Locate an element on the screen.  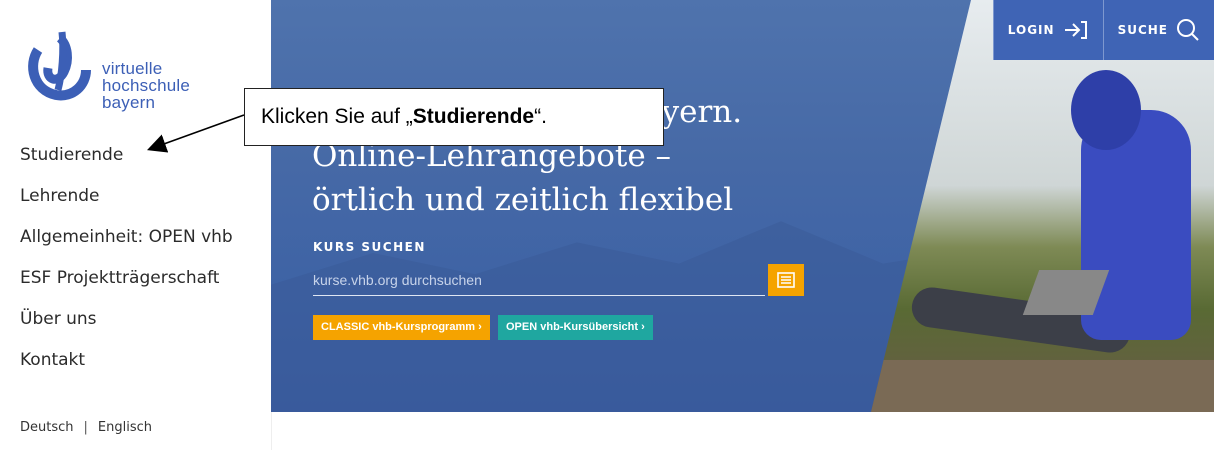
search-toggle-button: SUCHE is located at coordinates (1158, 30).